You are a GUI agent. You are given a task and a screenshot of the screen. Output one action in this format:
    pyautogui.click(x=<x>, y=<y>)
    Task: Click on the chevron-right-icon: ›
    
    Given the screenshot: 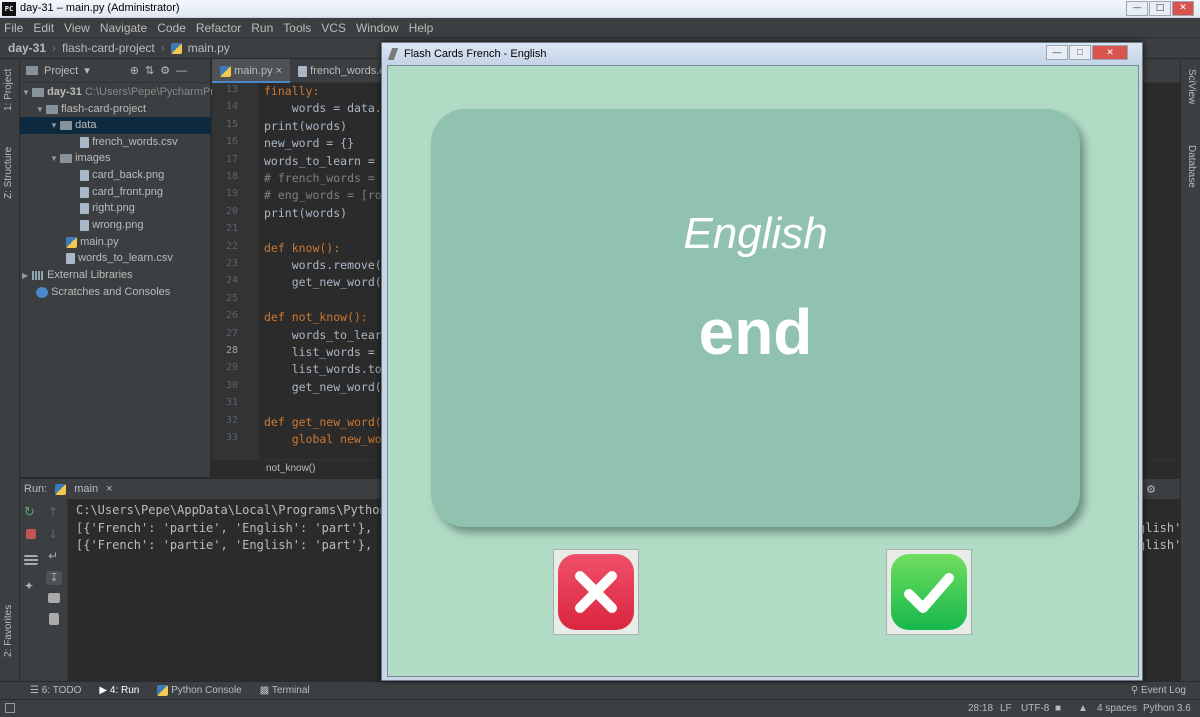 What is the action you would take?
    pyautogui.click(x=162, y=48)
    